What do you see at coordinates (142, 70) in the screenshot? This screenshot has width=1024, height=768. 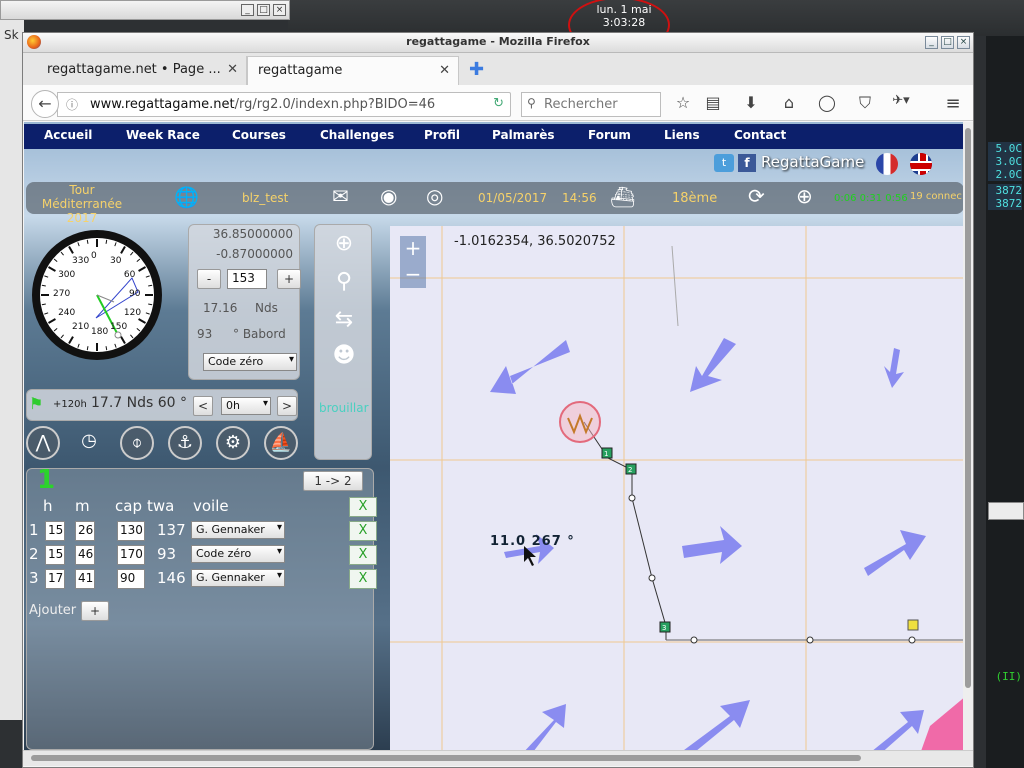 I see `tab-regattagame-forum: regattagame.net • Page ... ✕` at bounding box center [142, 70].